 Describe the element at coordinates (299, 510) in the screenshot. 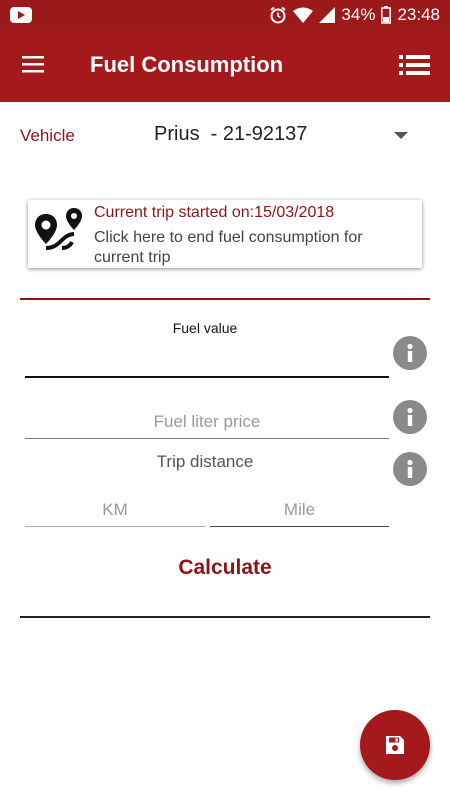

I see `mile-input` at that location.